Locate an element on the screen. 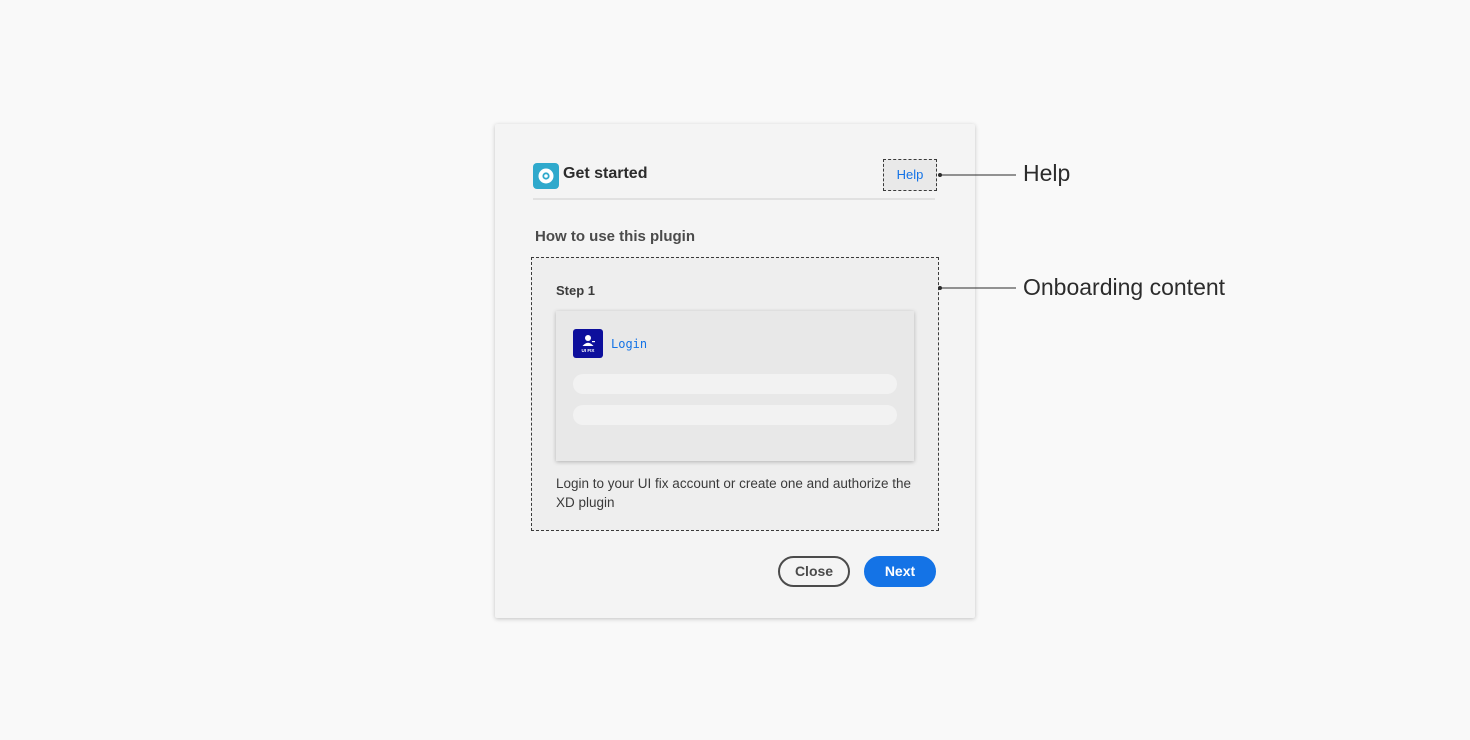  help-annotation-line is located at coordinates (977, 175).